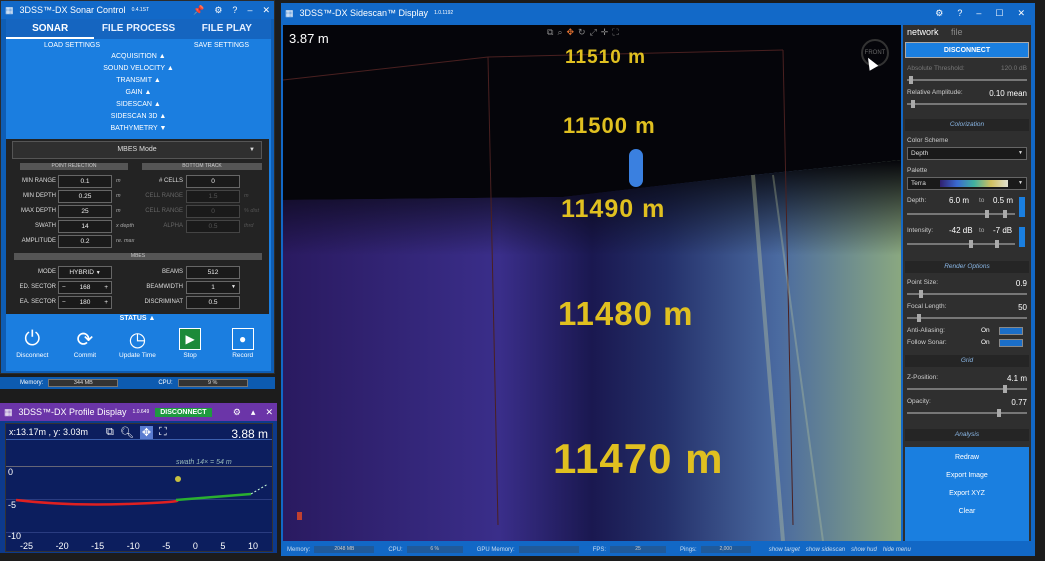 This screenshot has height=561, width=1045. I want to click on abs-threshold-value: 120.0 dB, so click(1013, 68).